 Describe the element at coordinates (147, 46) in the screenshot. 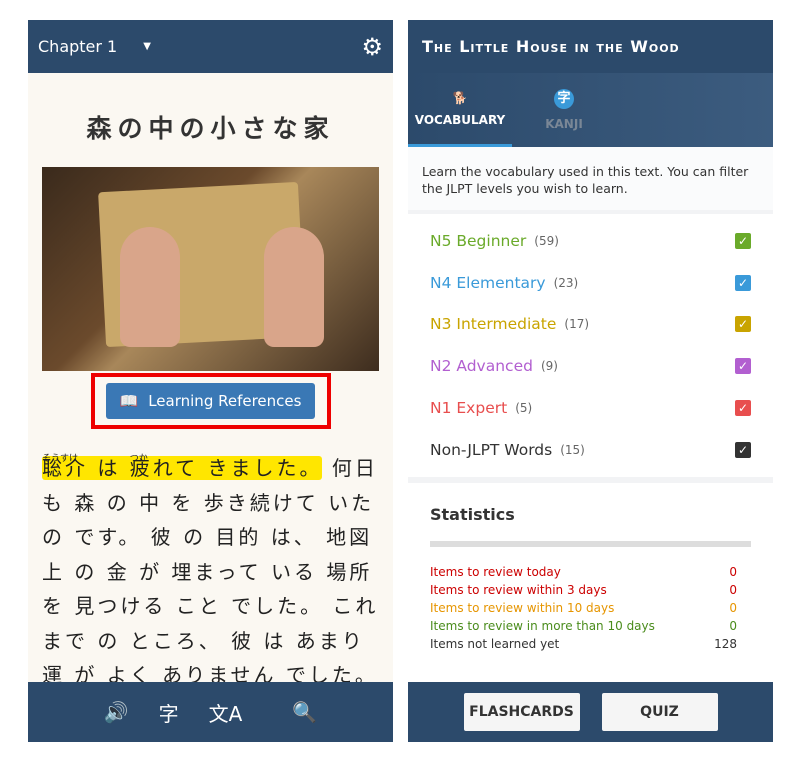

I see `caret-down-icon: ▼` at that location.